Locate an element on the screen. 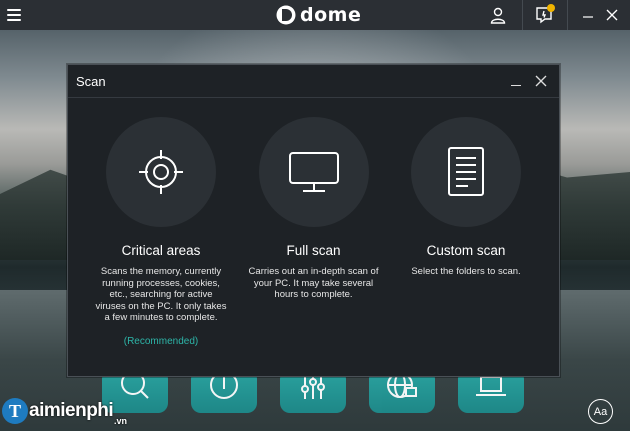  watermark-logo: T aimienphi .vn is located at coordinates (64, 411).